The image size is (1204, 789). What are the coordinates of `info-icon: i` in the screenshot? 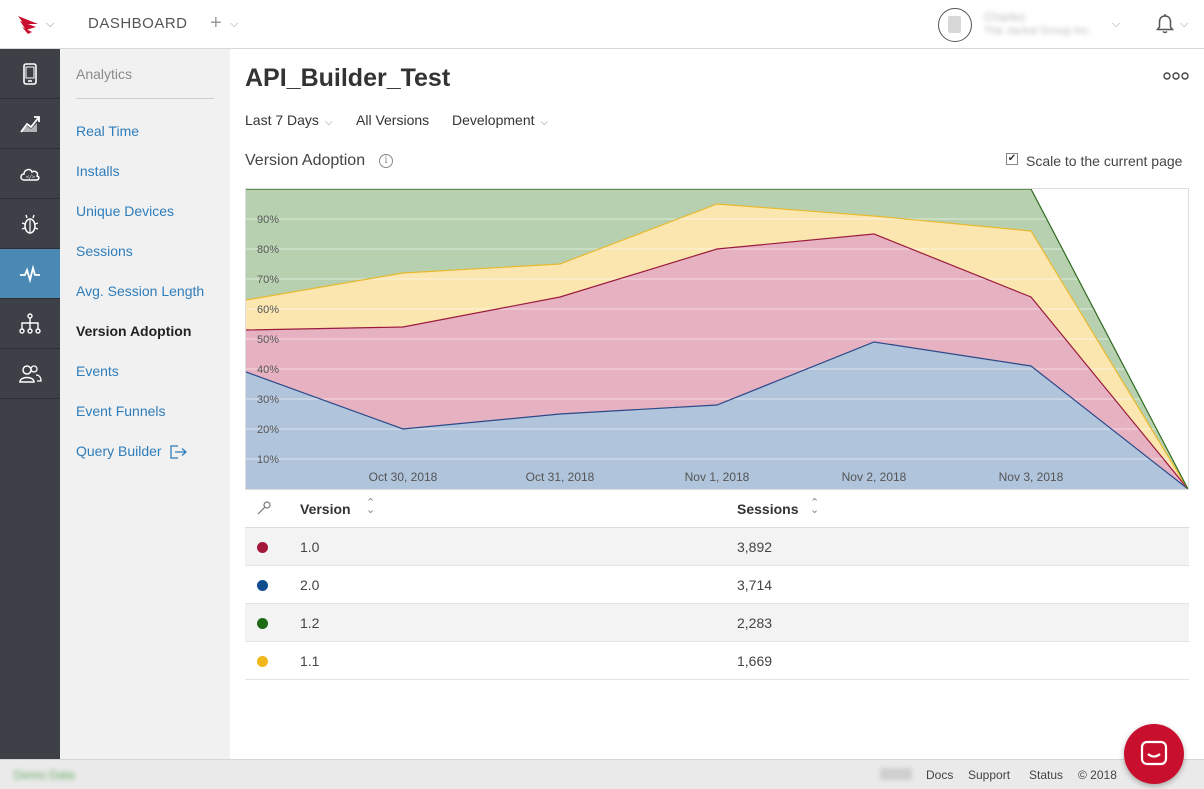 It's located at (386, 161).